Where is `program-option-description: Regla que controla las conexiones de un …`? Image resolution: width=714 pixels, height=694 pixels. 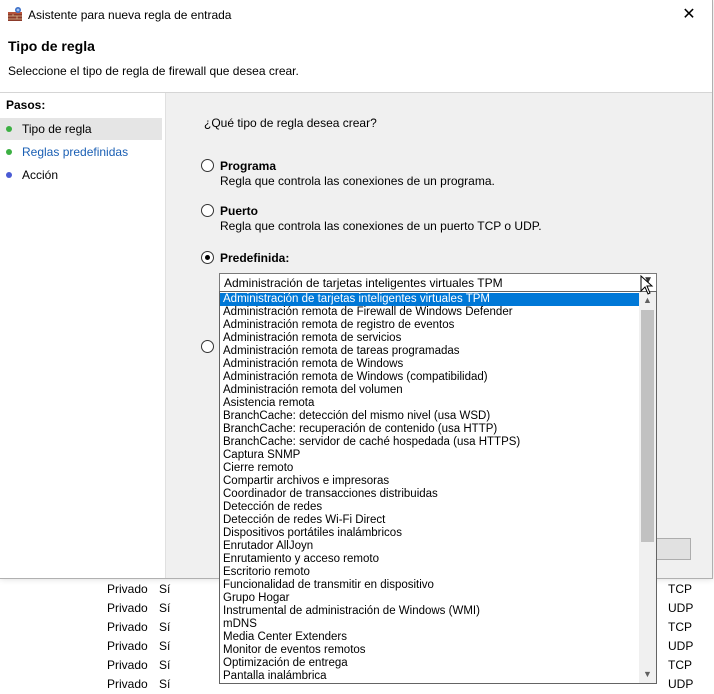 program-option-description: Regla que controla las conexiones de un … is located at coordinates (357, 181).